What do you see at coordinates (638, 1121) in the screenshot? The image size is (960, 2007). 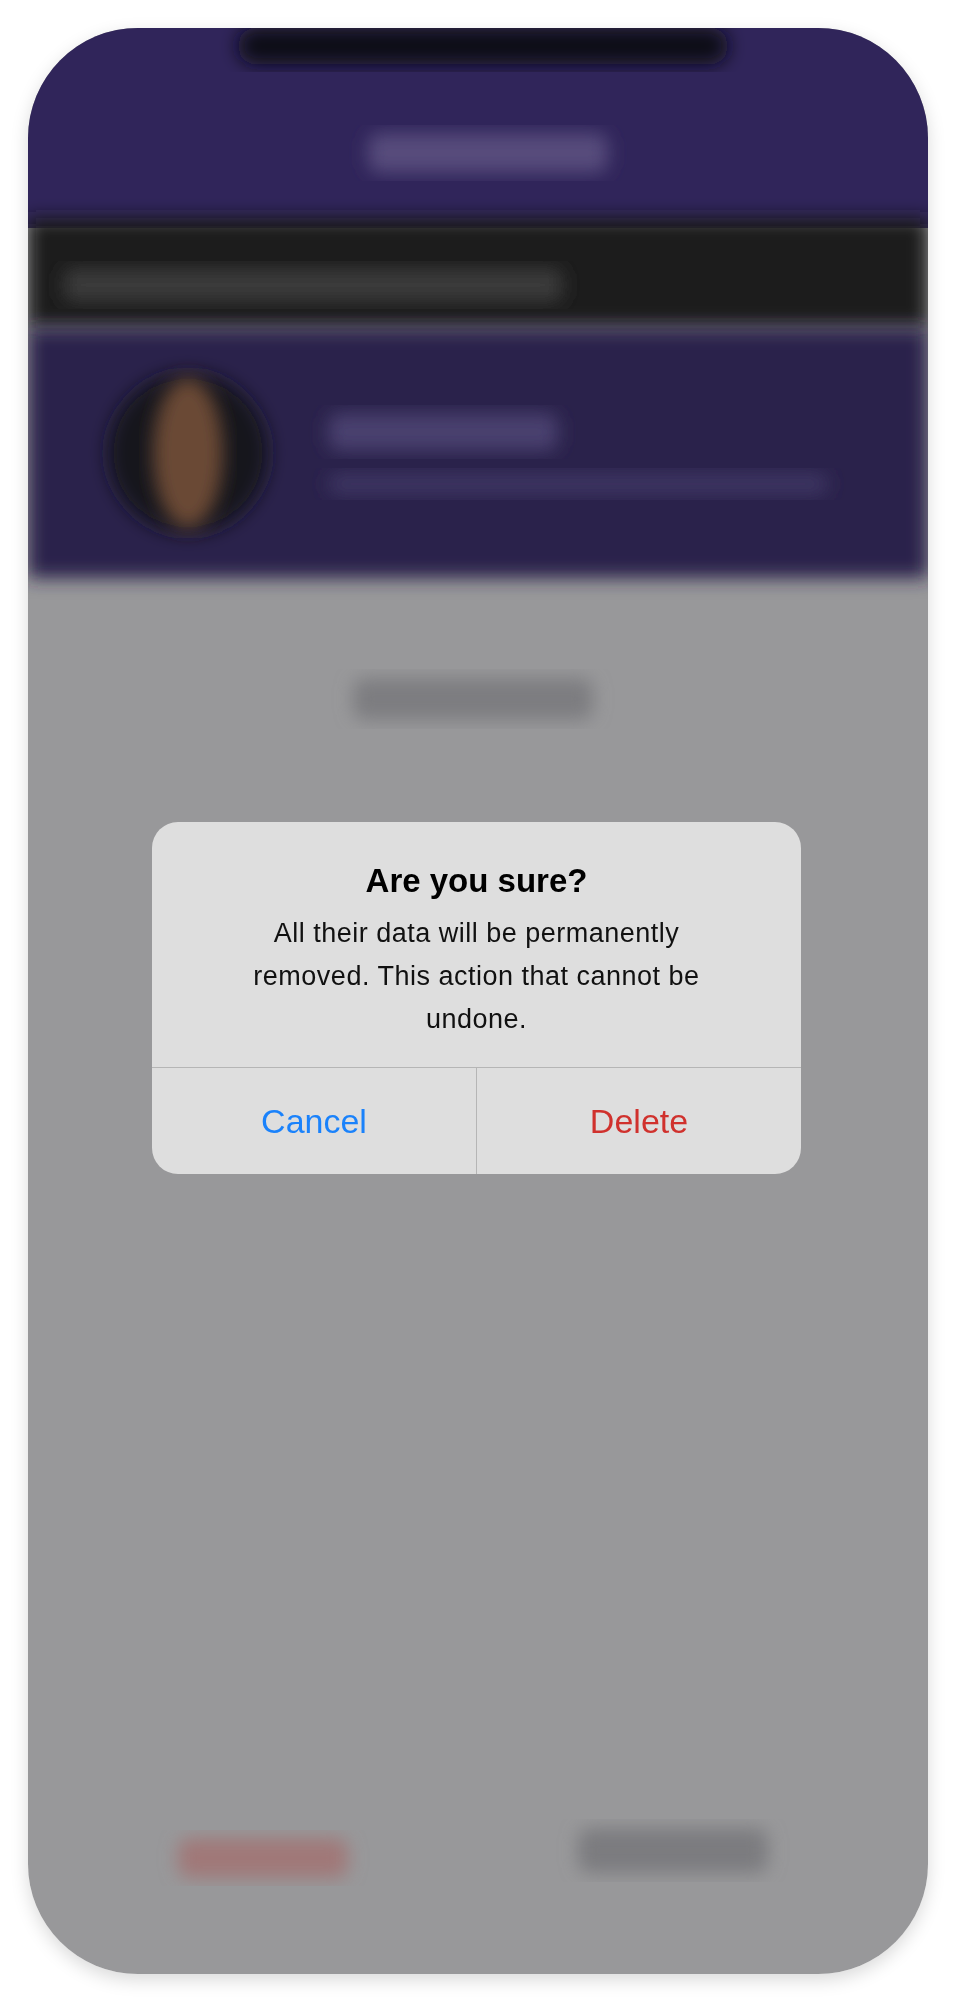 I see `delete-button: Delete` at bounding box center [638, 1121].